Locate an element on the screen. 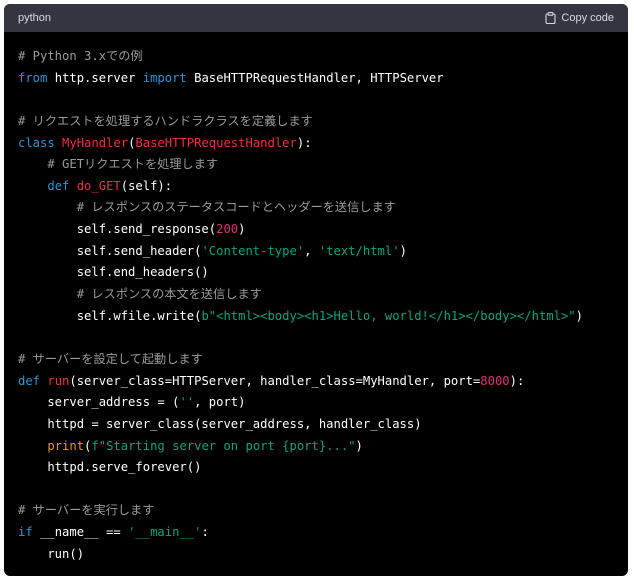 The width and height of the screenshot is (634, 580). code-token-string: f"Starting server on port {port}..." is located at coordinates (223, 445).